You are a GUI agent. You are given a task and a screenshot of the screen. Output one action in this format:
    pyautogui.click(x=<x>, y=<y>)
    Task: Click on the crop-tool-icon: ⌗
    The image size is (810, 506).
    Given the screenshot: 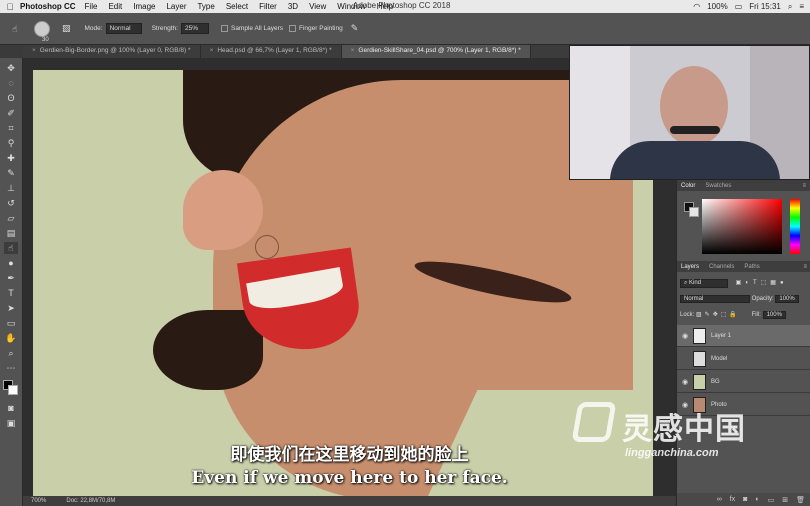 What is the action you would take?
    pyautogui.click(x=11, y=128)
    